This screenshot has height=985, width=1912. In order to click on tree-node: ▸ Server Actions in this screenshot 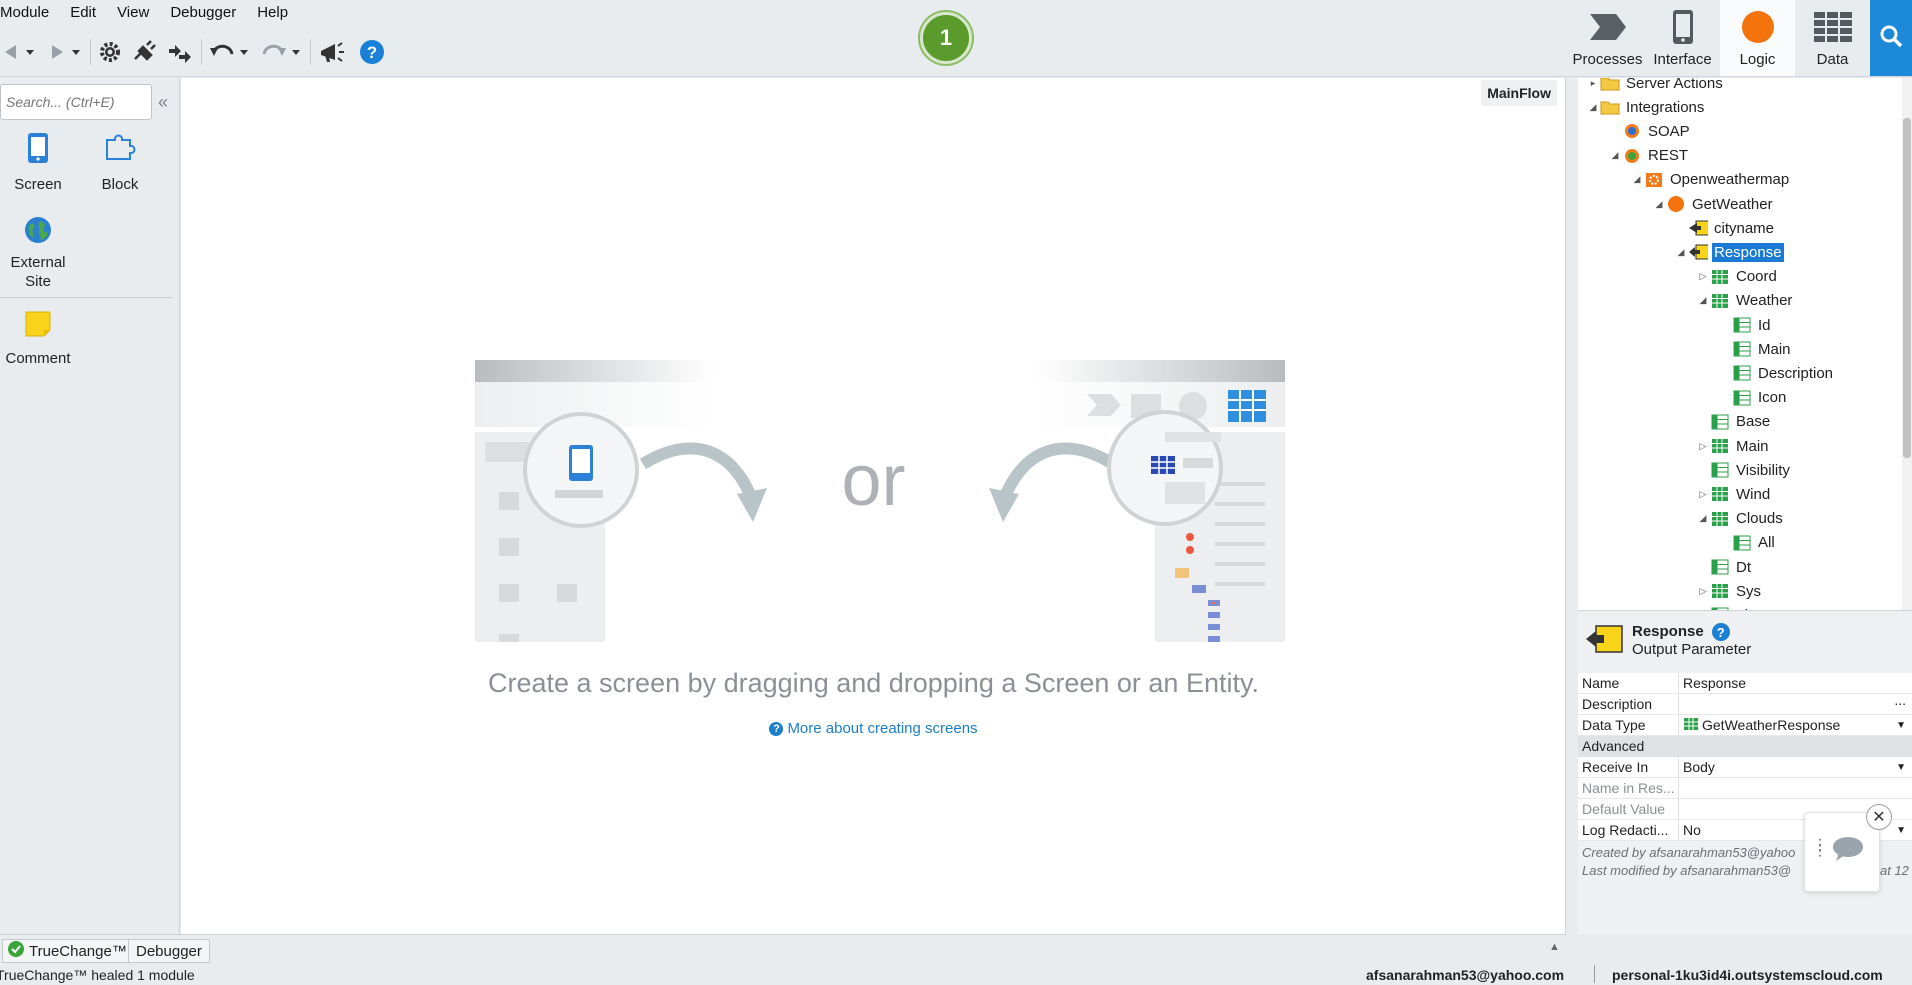, I will do `click(1655, 86)`.